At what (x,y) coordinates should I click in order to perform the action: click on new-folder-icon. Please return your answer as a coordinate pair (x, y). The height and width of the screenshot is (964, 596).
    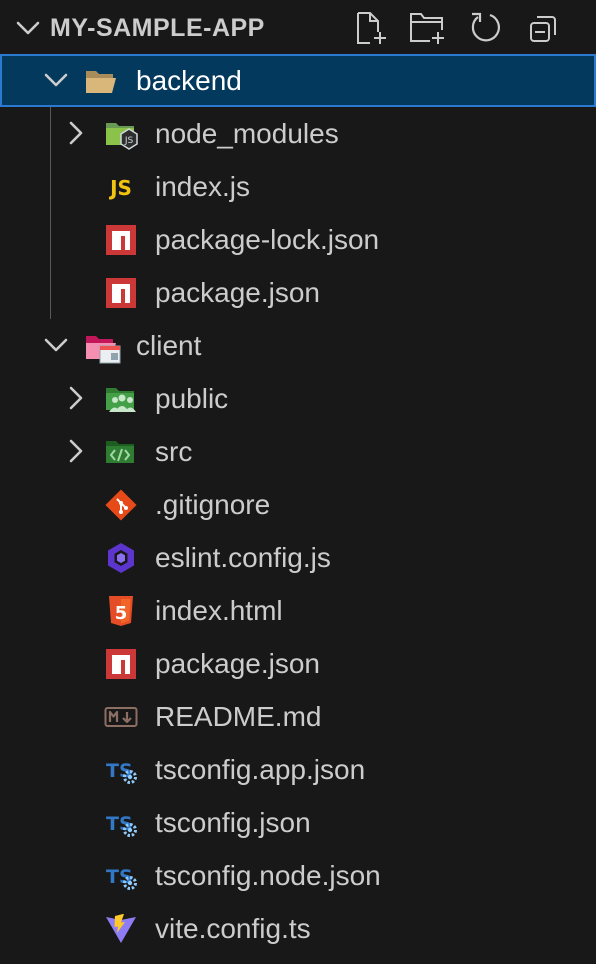
    Looking at the image, I should click on (427, 28).